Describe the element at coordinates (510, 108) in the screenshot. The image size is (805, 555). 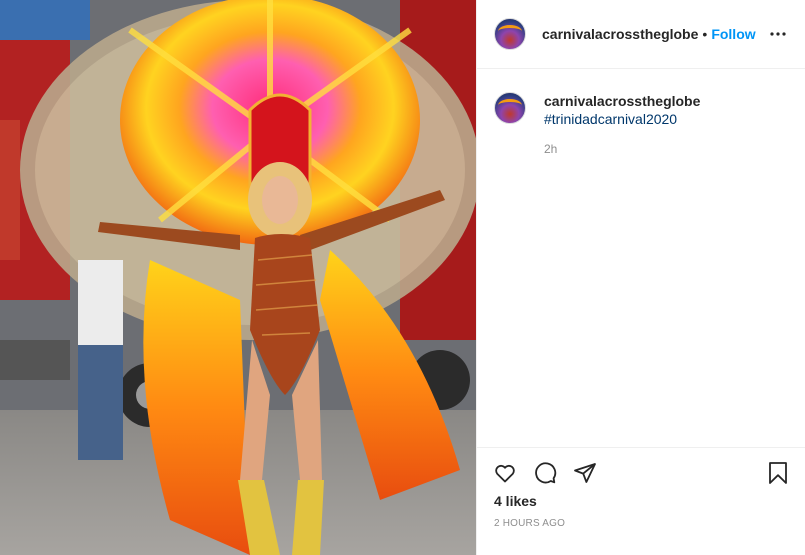
I see `caption-avatar-icon` at that location.